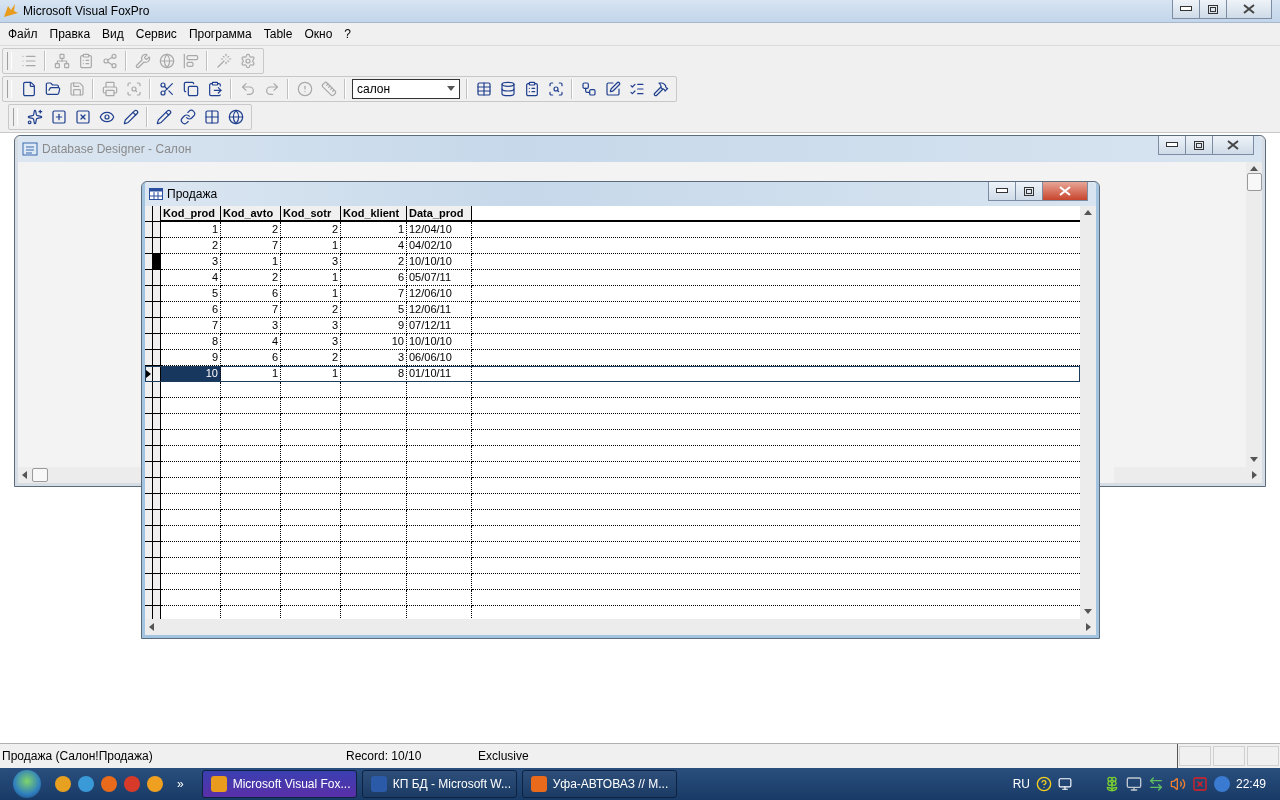 Image resolution: width=1280 pixels, height=800 pixels. Describe the element at coordinates (191, 214) in the screenshot. I see `column-header: Kod_prod` at that location.